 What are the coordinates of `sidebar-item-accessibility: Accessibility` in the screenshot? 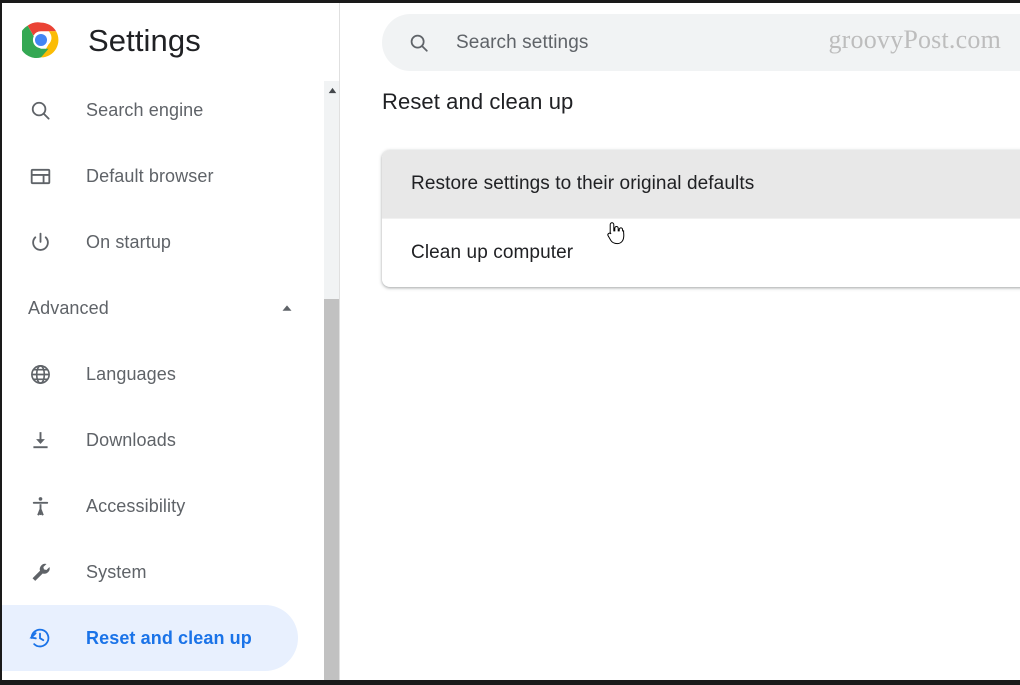 It's located at (163, 506).